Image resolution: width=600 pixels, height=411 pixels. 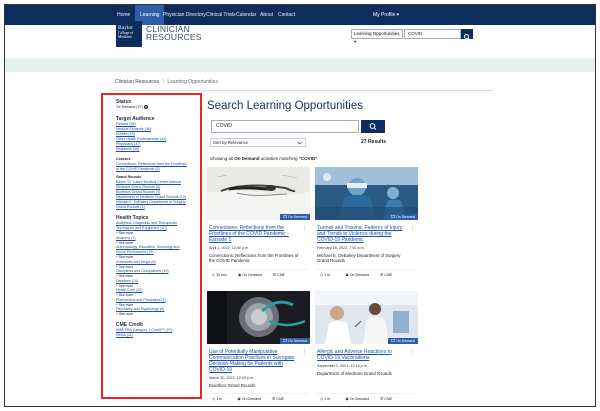 What do you see at coordinates (139, 107) in the screenshot?
I see `status-count: (27)` at bounding box center [139, 107].